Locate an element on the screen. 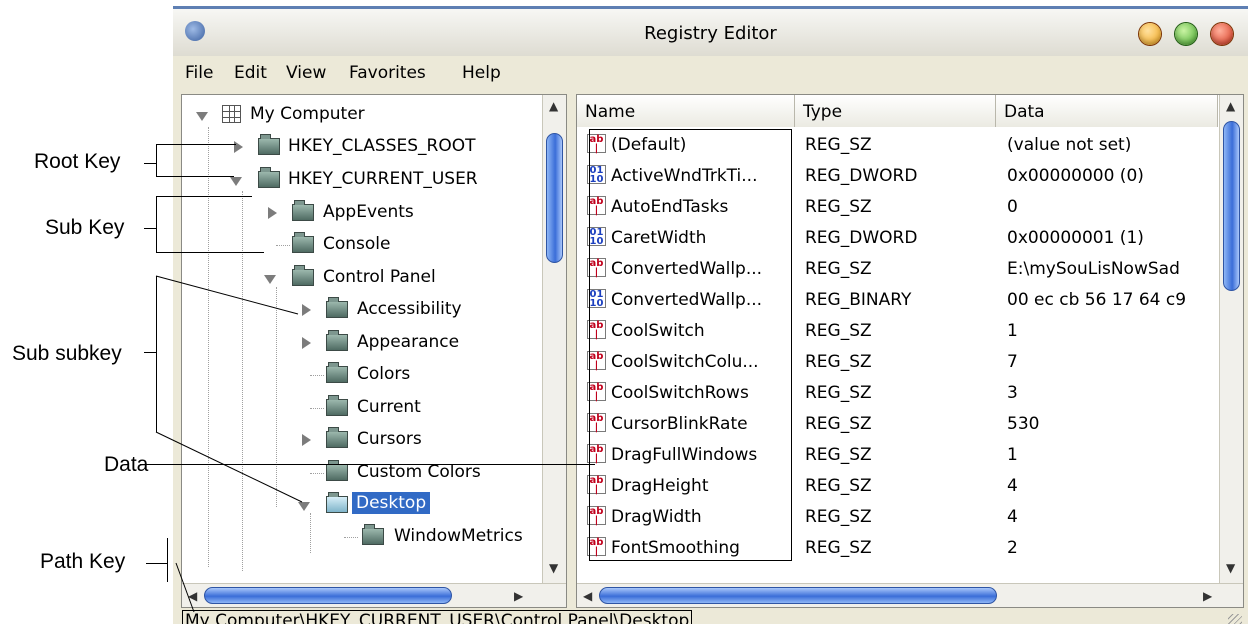  annotation-diagonals is located at coordinates (229, 444).